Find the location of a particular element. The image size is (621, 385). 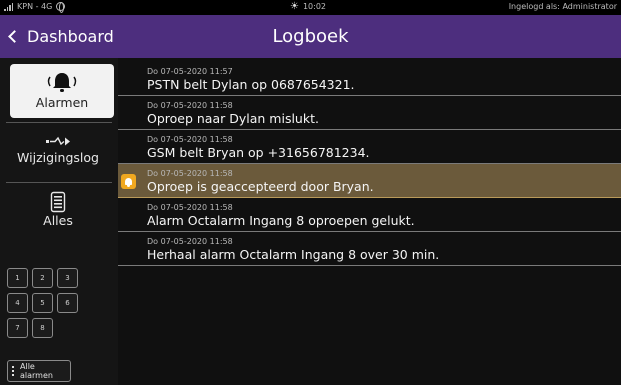

status-center: ☀ 10:02 is located at coordinates (308, 6).